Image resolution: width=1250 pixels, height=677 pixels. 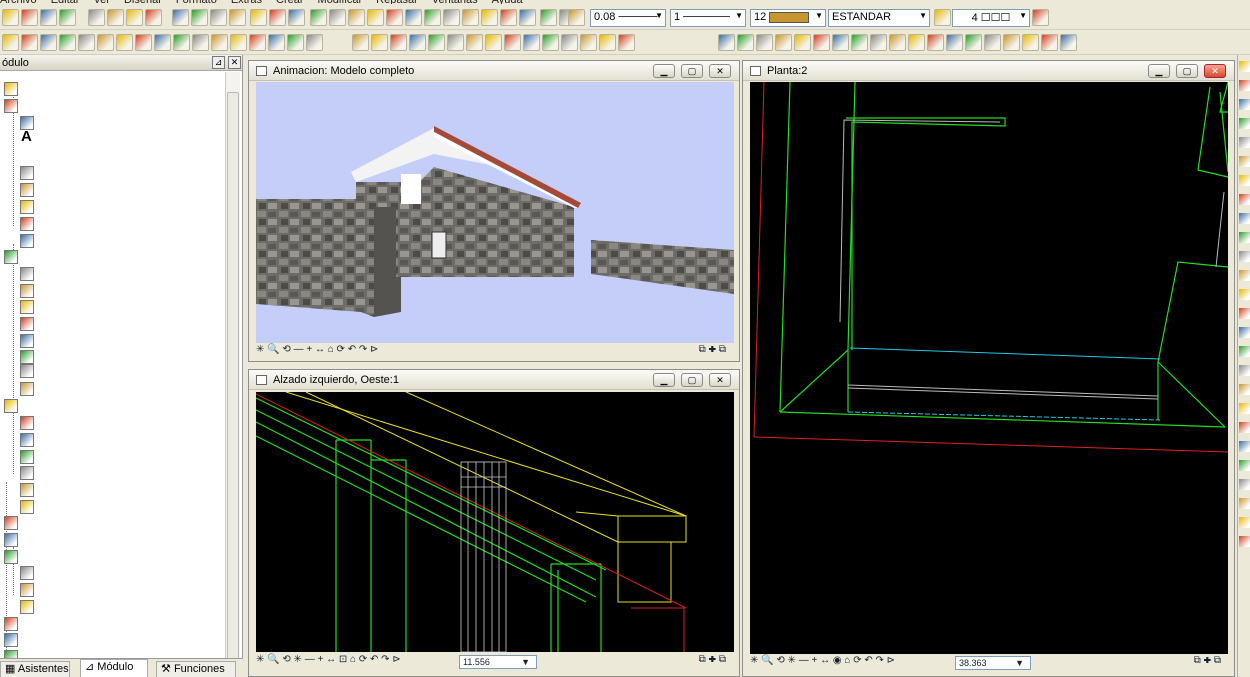 I want to click on sidebar-scrollbar, so click(x=232, y=374).